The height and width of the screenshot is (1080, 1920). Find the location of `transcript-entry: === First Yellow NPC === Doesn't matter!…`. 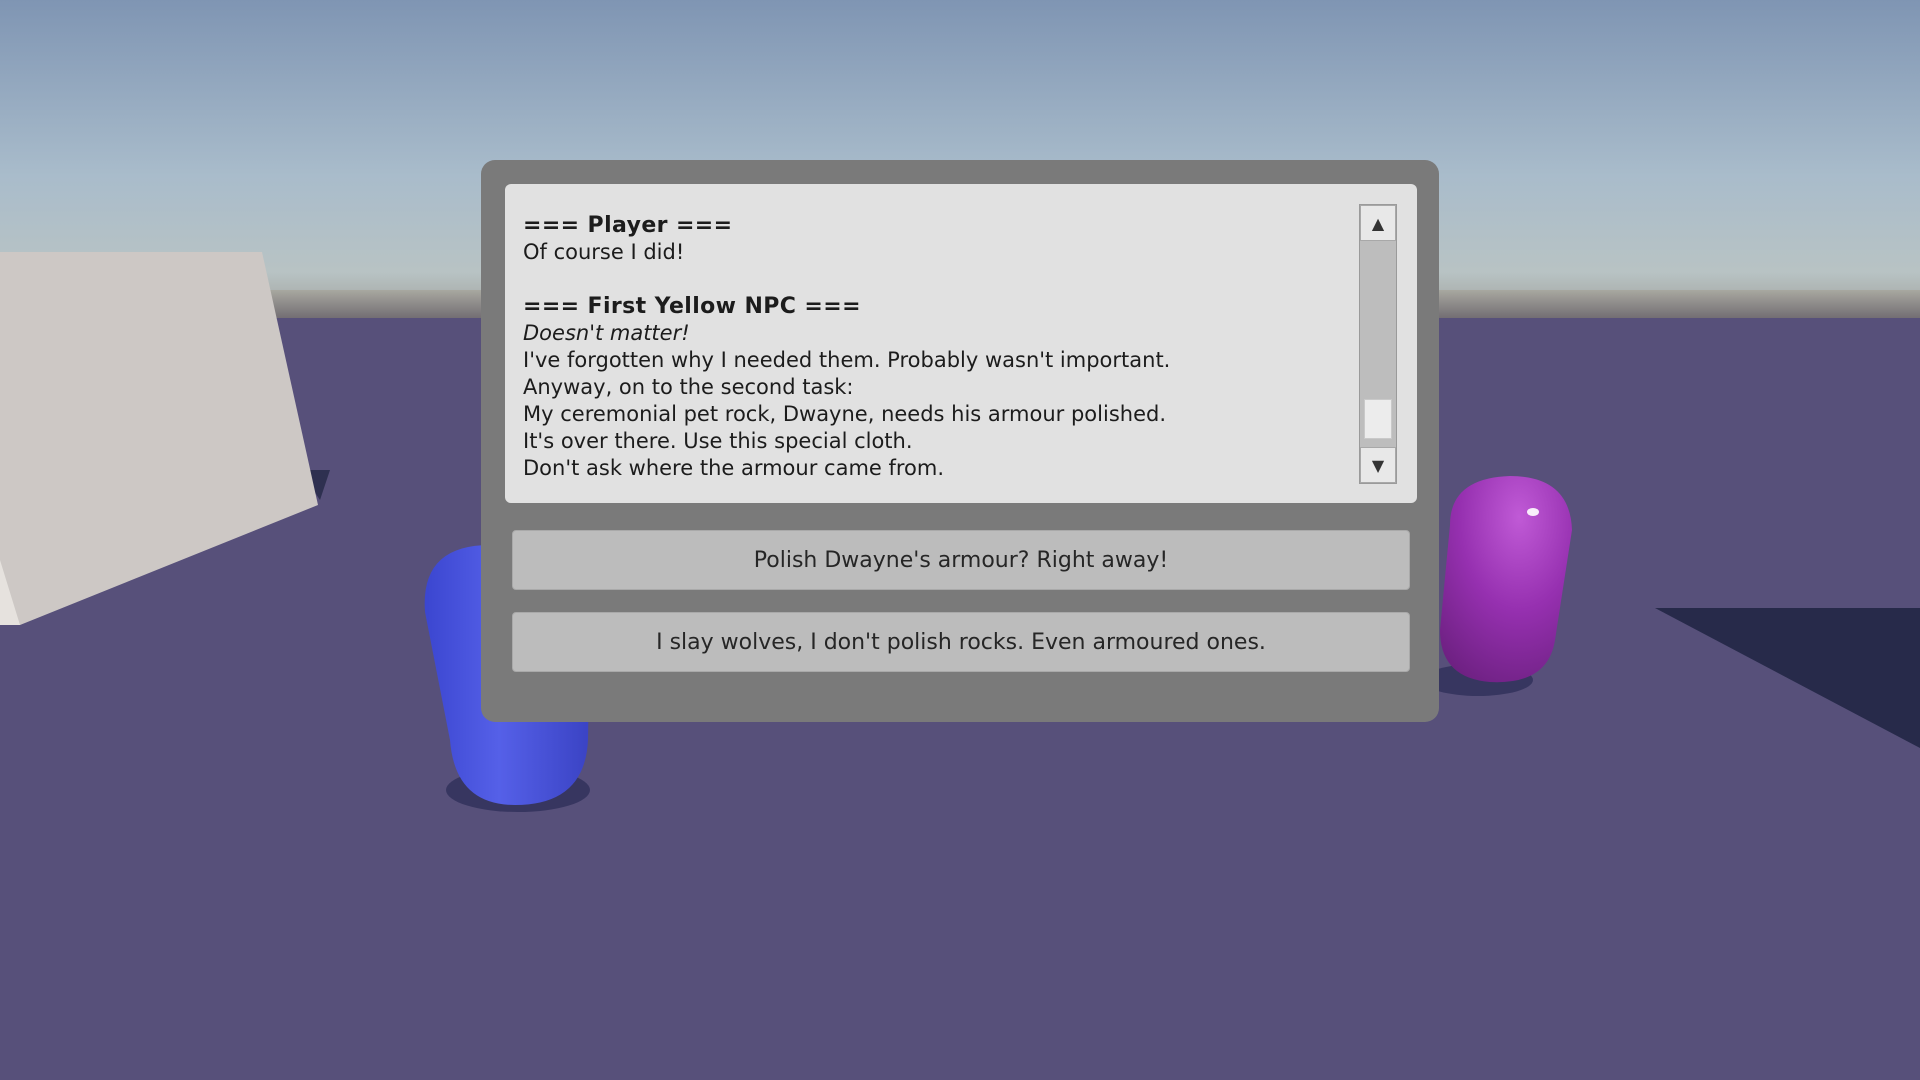

transcript-entry: === First Yellow NPC === Doesn't matter!… is located at coordinates (933, 387).